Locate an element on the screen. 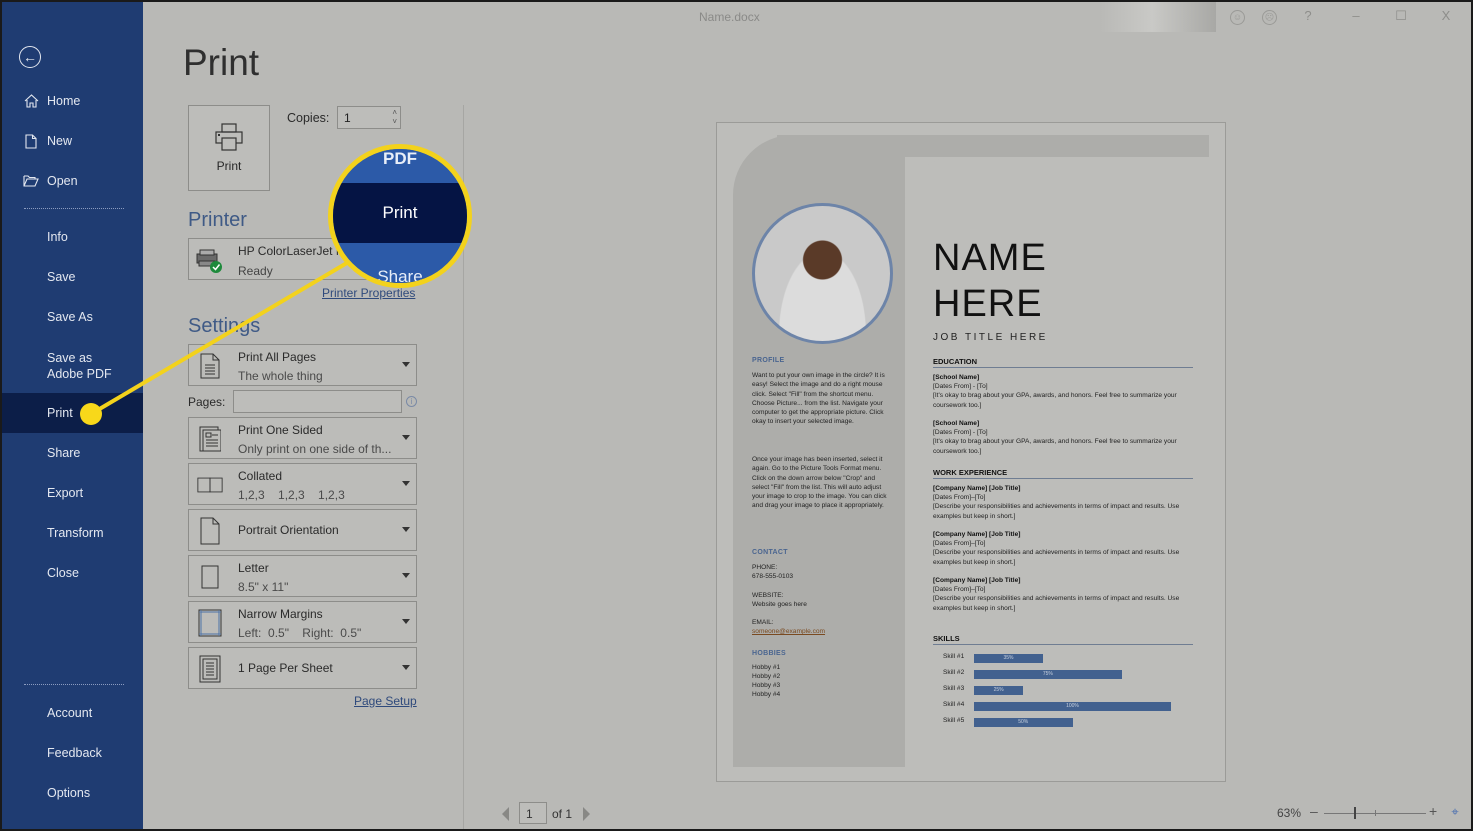 This screenshot has height=831, width=1473. smile-feedback-icon: ☺ is located at coordinates (1237, 17).